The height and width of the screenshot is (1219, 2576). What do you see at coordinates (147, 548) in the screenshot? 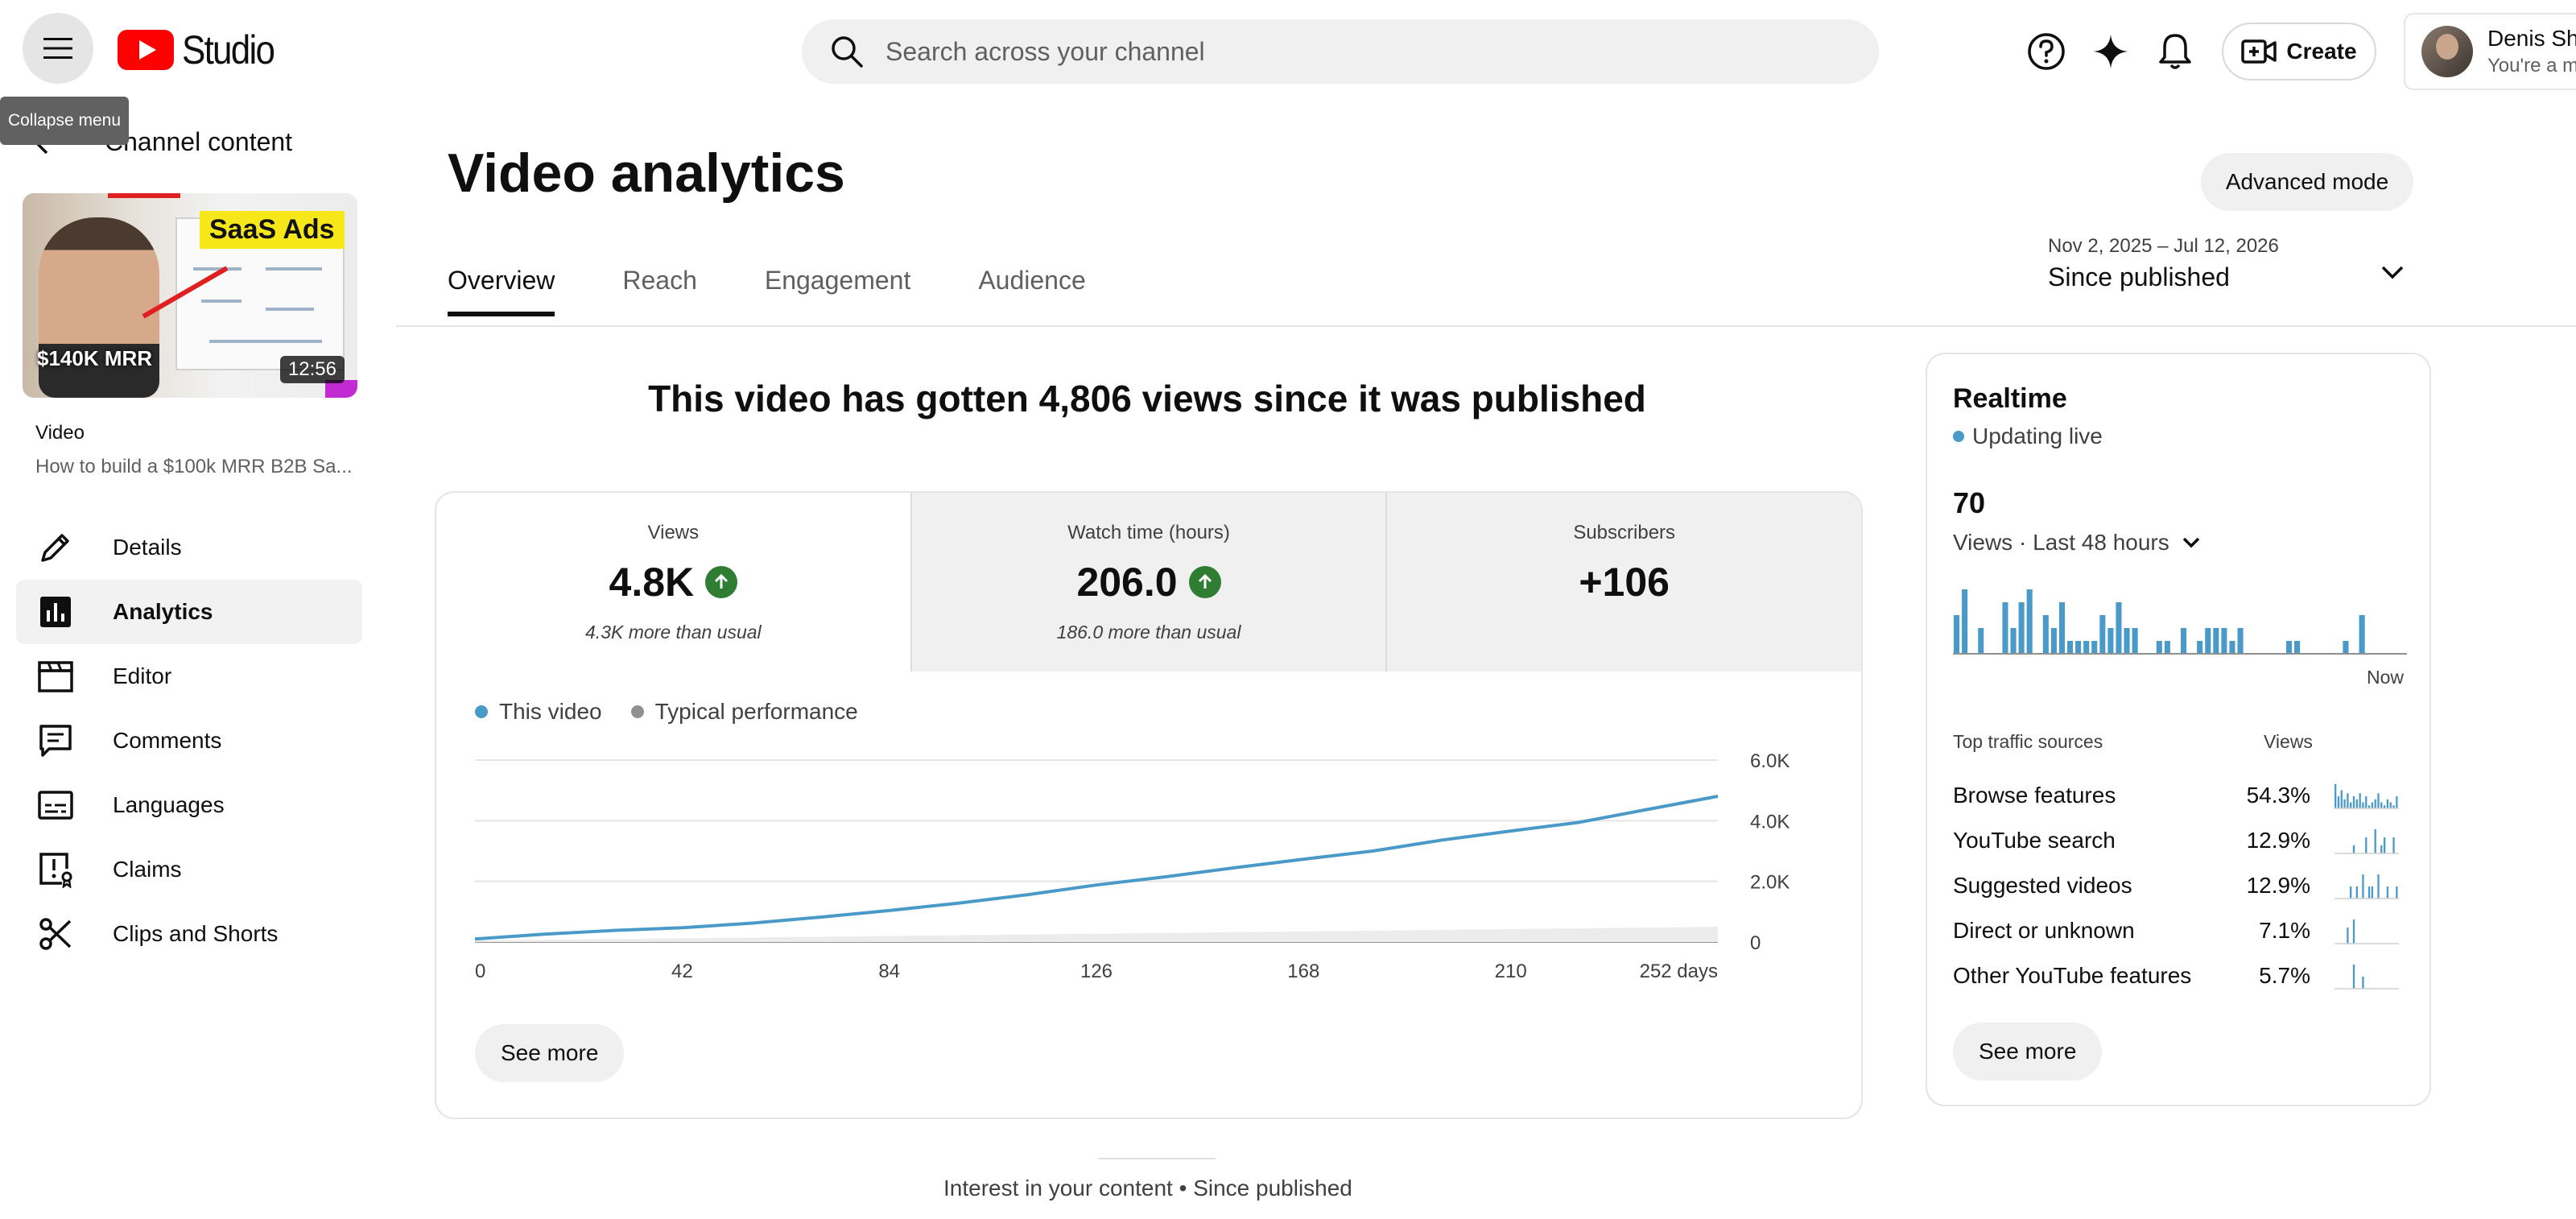
I see `sidebar-item-label: Details` at bounding box center [147, 548].